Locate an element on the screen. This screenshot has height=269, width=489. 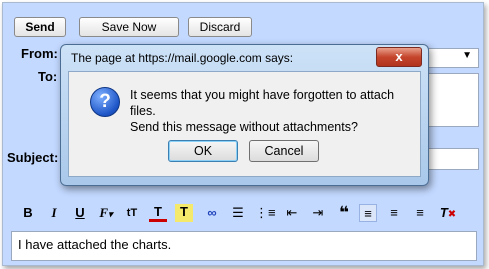
numbered-list-icon: ☰ is located at coordinates (238, 213).